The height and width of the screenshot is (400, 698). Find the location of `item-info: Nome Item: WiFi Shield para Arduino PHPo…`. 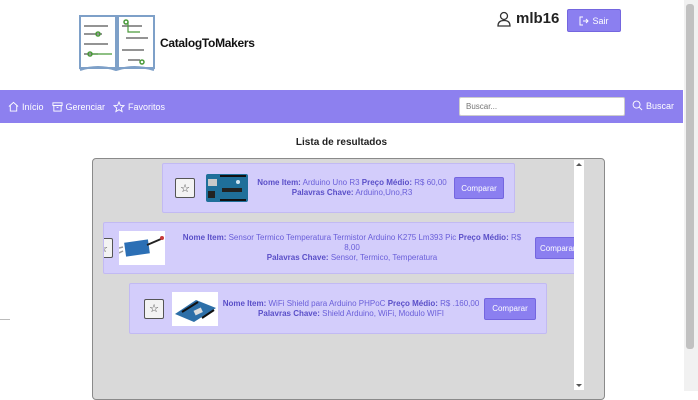

item-info: Nome Item: WiFi Shield para Arduino PHPo… is located at coordinates (351, 309).